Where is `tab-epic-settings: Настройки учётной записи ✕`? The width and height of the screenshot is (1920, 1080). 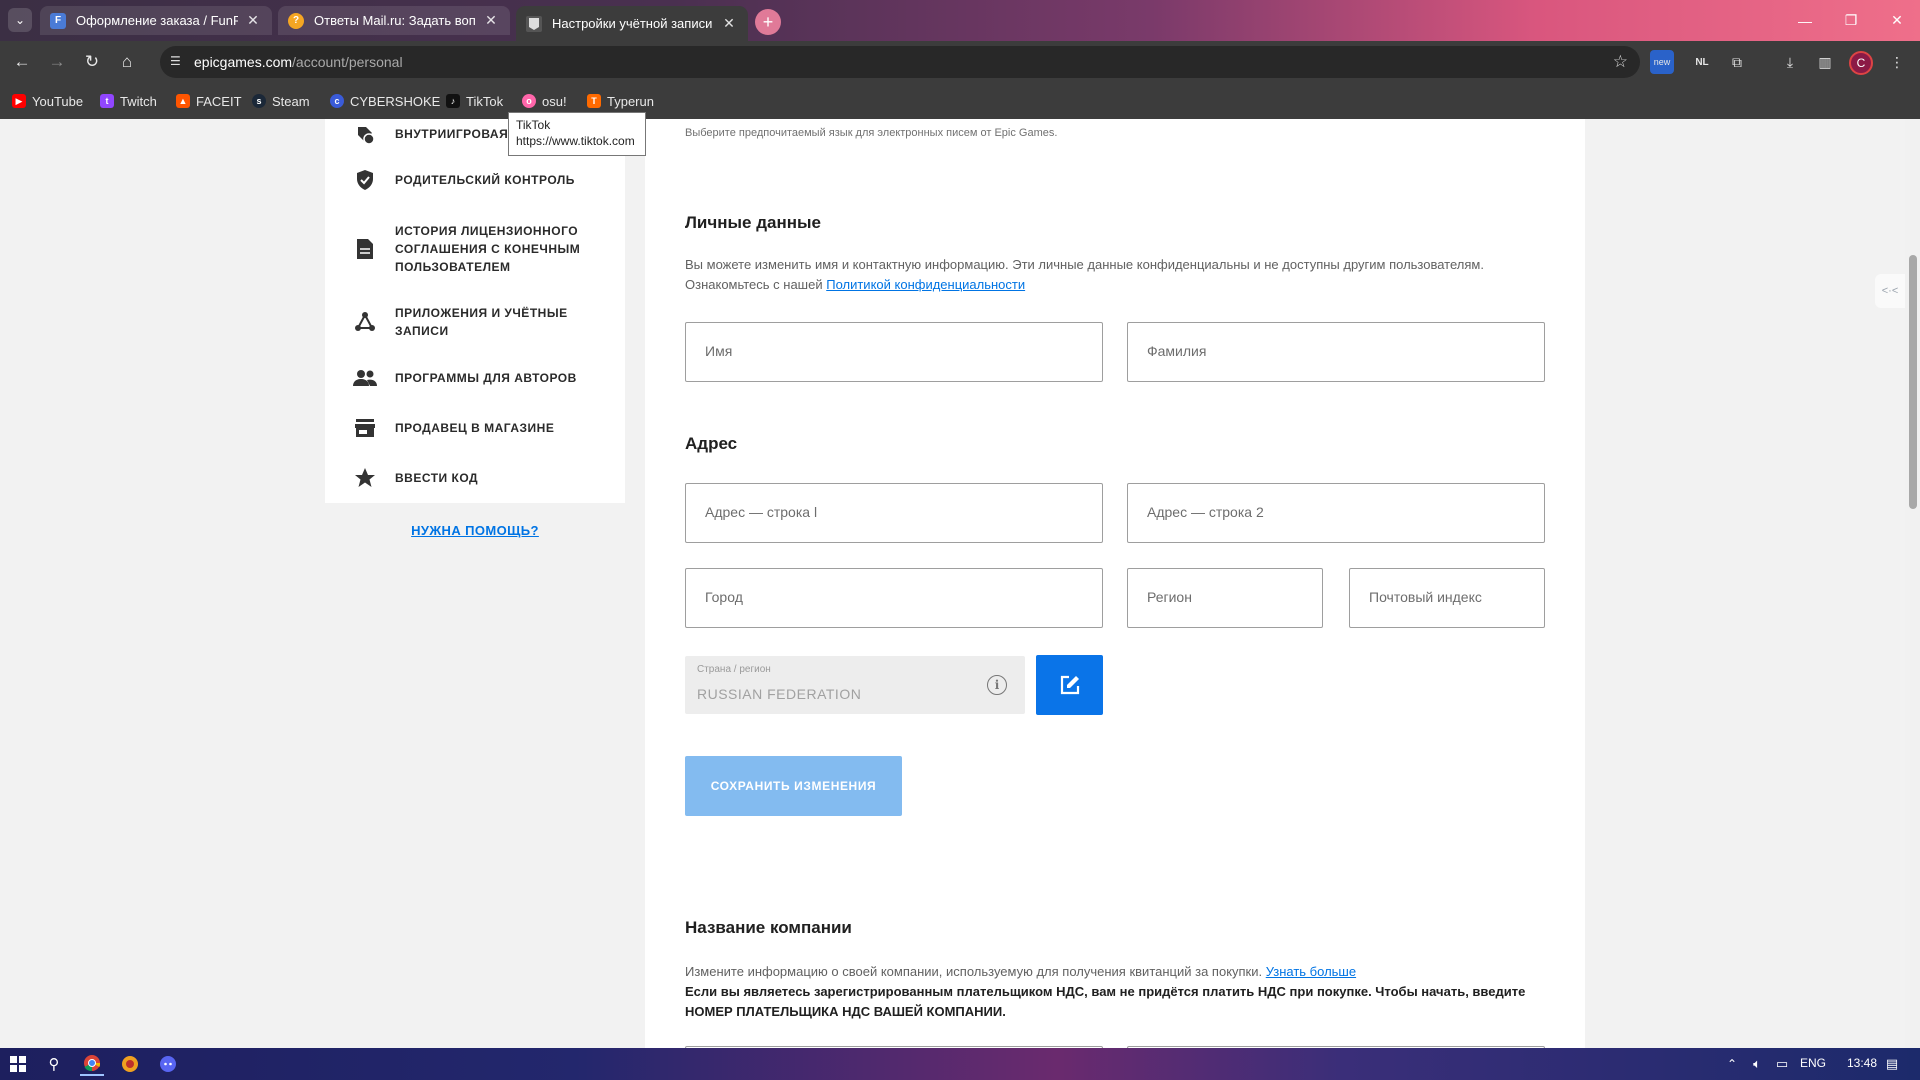 tab-epic-settings: Настройки учётной записи ✕ is located at coordinates (632, 23).